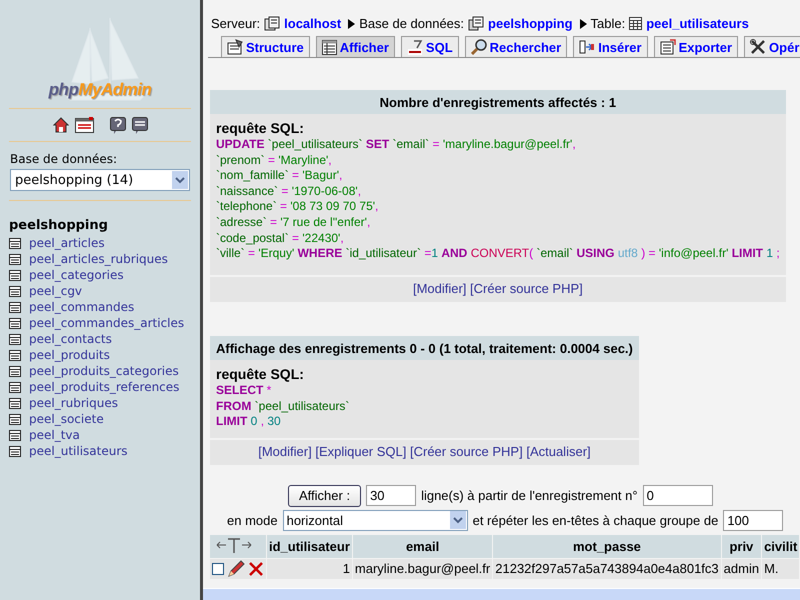 Image resolution: width=800 pixels, height=600 pixels. What do you see at coordinates (309, 546) in the screenshot?
I see `column-header: id_utilisateur` at bounding box center [309, 546].